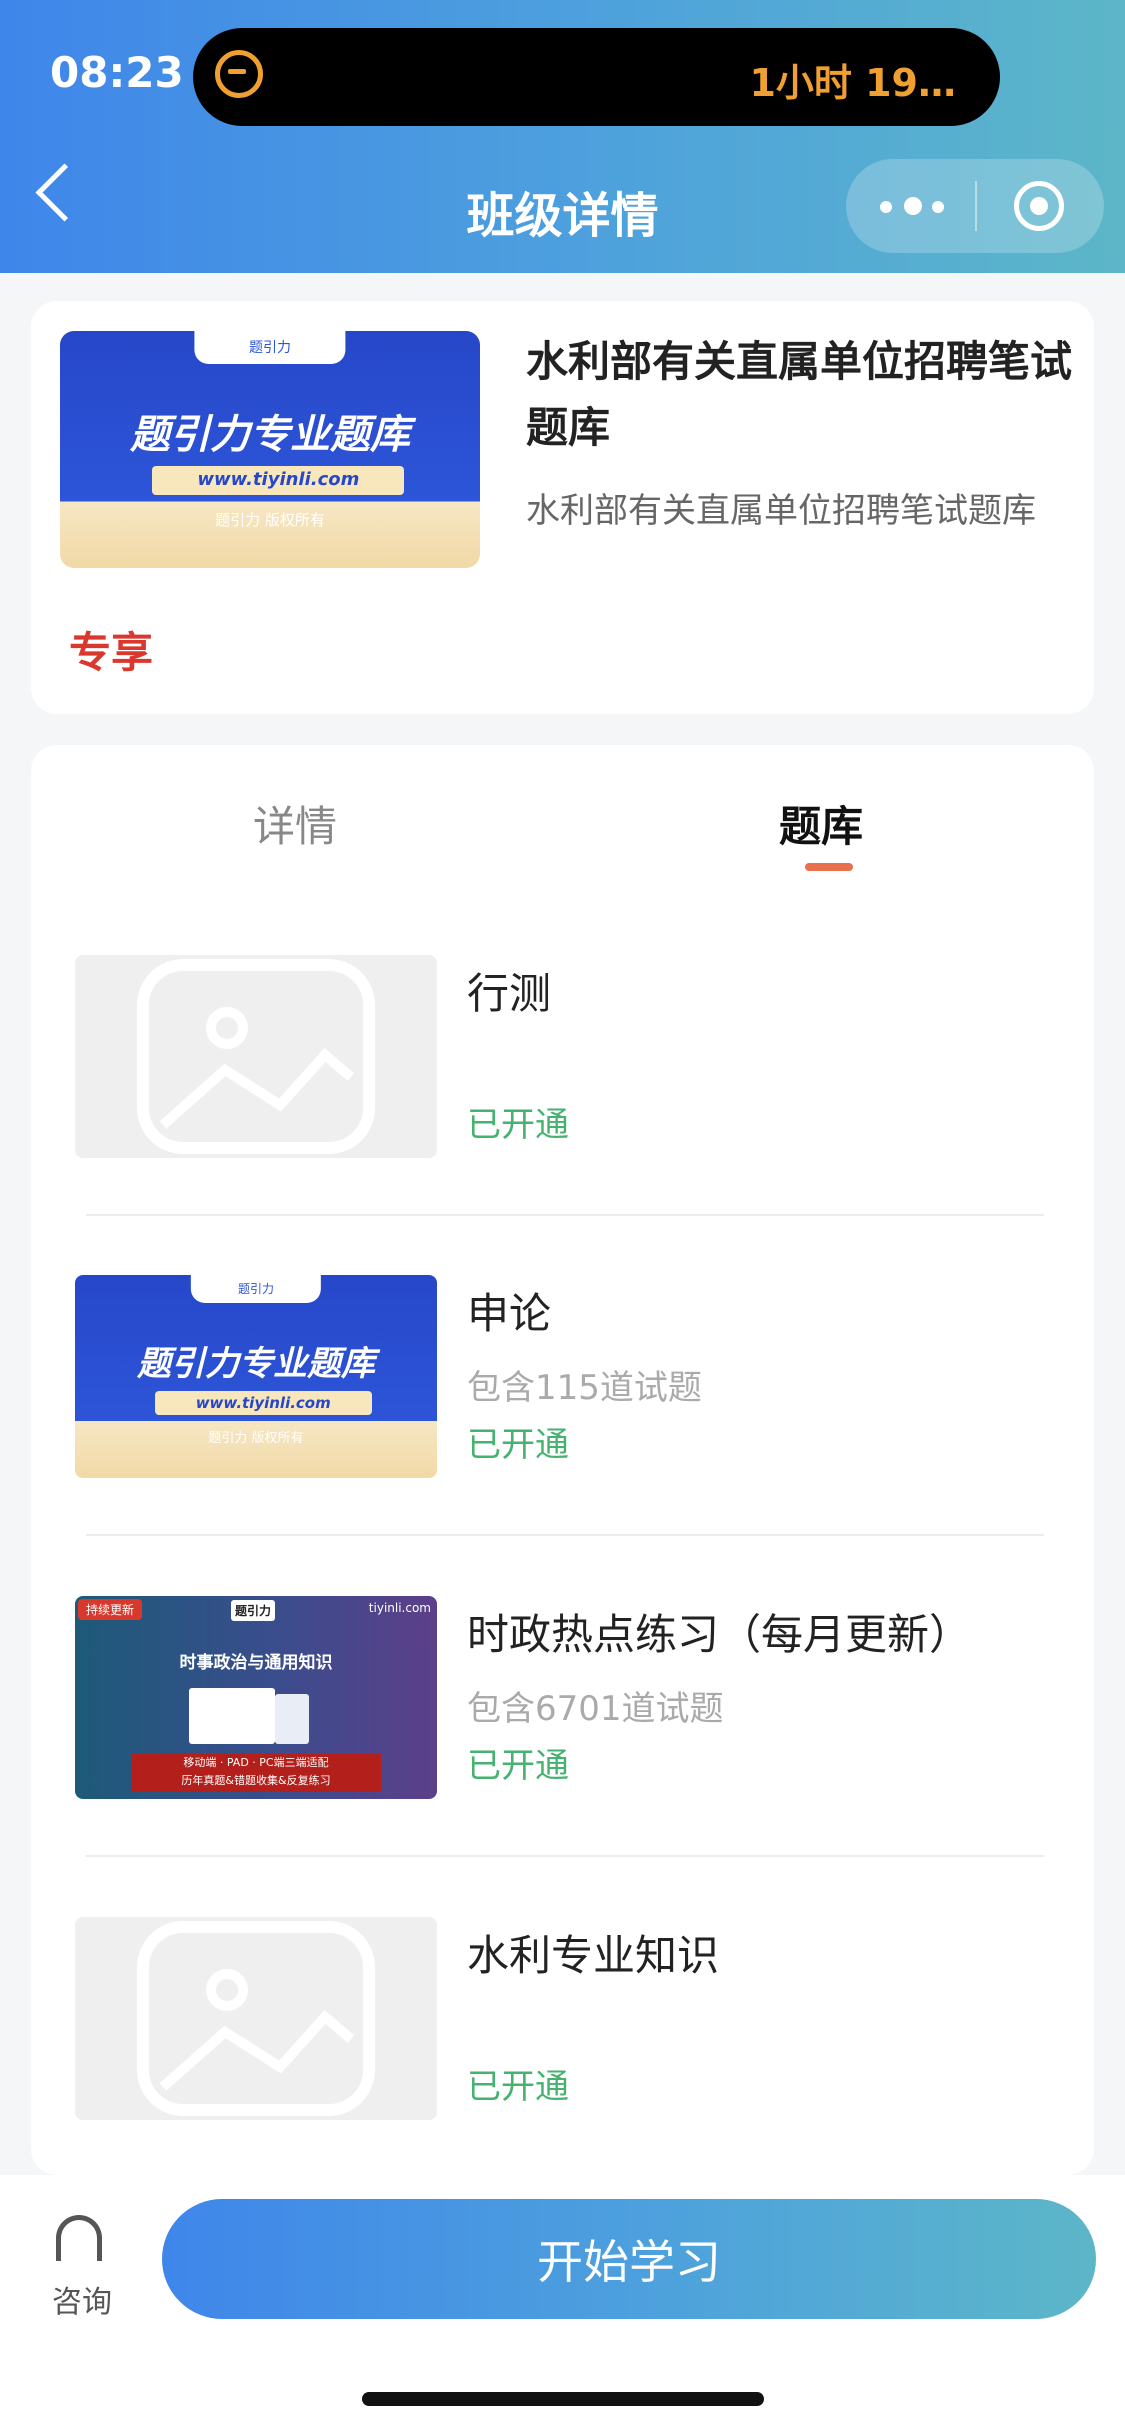 The image size is (1125, 2436). What do you see at coordinates (253, 1610) in the screenshot?
I see `cover-logo: 题引力` at bounding box center [253, 1610].